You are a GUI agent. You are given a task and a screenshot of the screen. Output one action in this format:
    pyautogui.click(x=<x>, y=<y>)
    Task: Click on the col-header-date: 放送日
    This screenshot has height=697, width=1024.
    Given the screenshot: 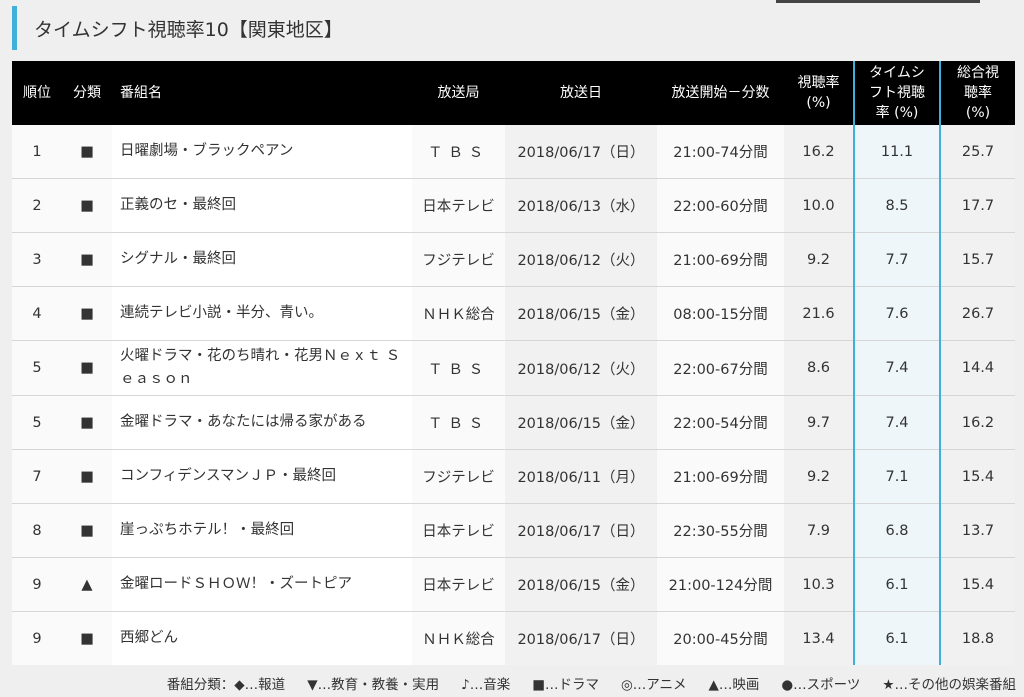 What is the action you would take?
    pyautogui.click(x=581, y=93)
    